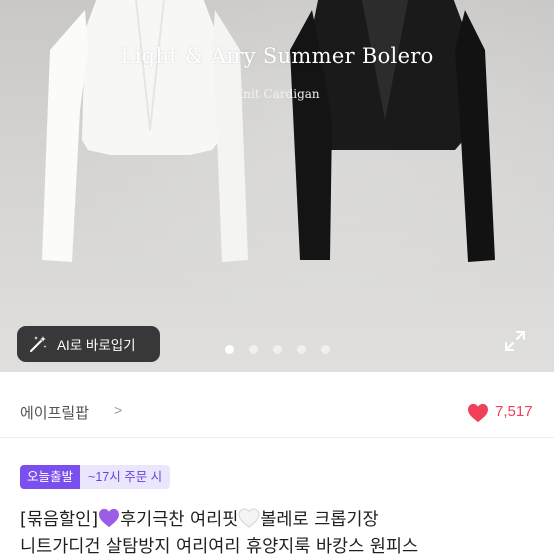 Image resolution: width=554 pixels, height=554 pixels. I want to click on today-shipping-badge: 오늘출발, so click(50, 477).